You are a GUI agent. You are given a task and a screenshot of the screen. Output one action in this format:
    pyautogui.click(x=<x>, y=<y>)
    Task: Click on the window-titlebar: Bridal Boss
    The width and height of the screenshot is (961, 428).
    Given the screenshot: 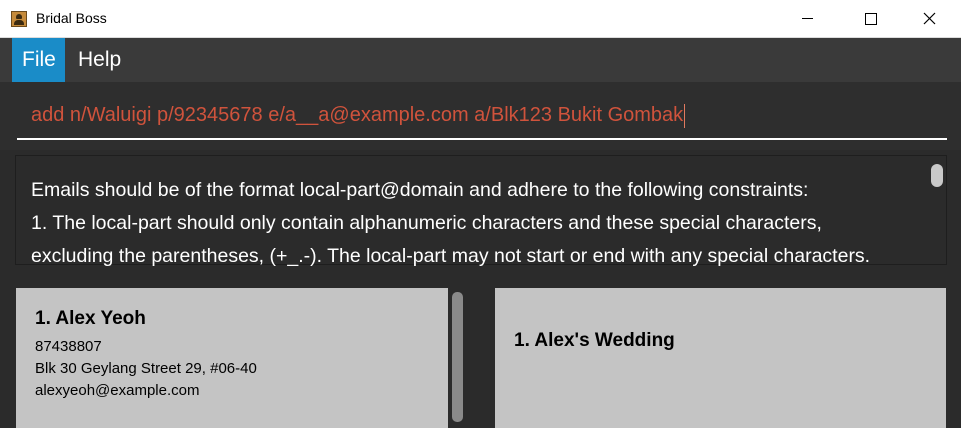 What is the action you would take?
    pyautogui.click(x=480, y=19)
    